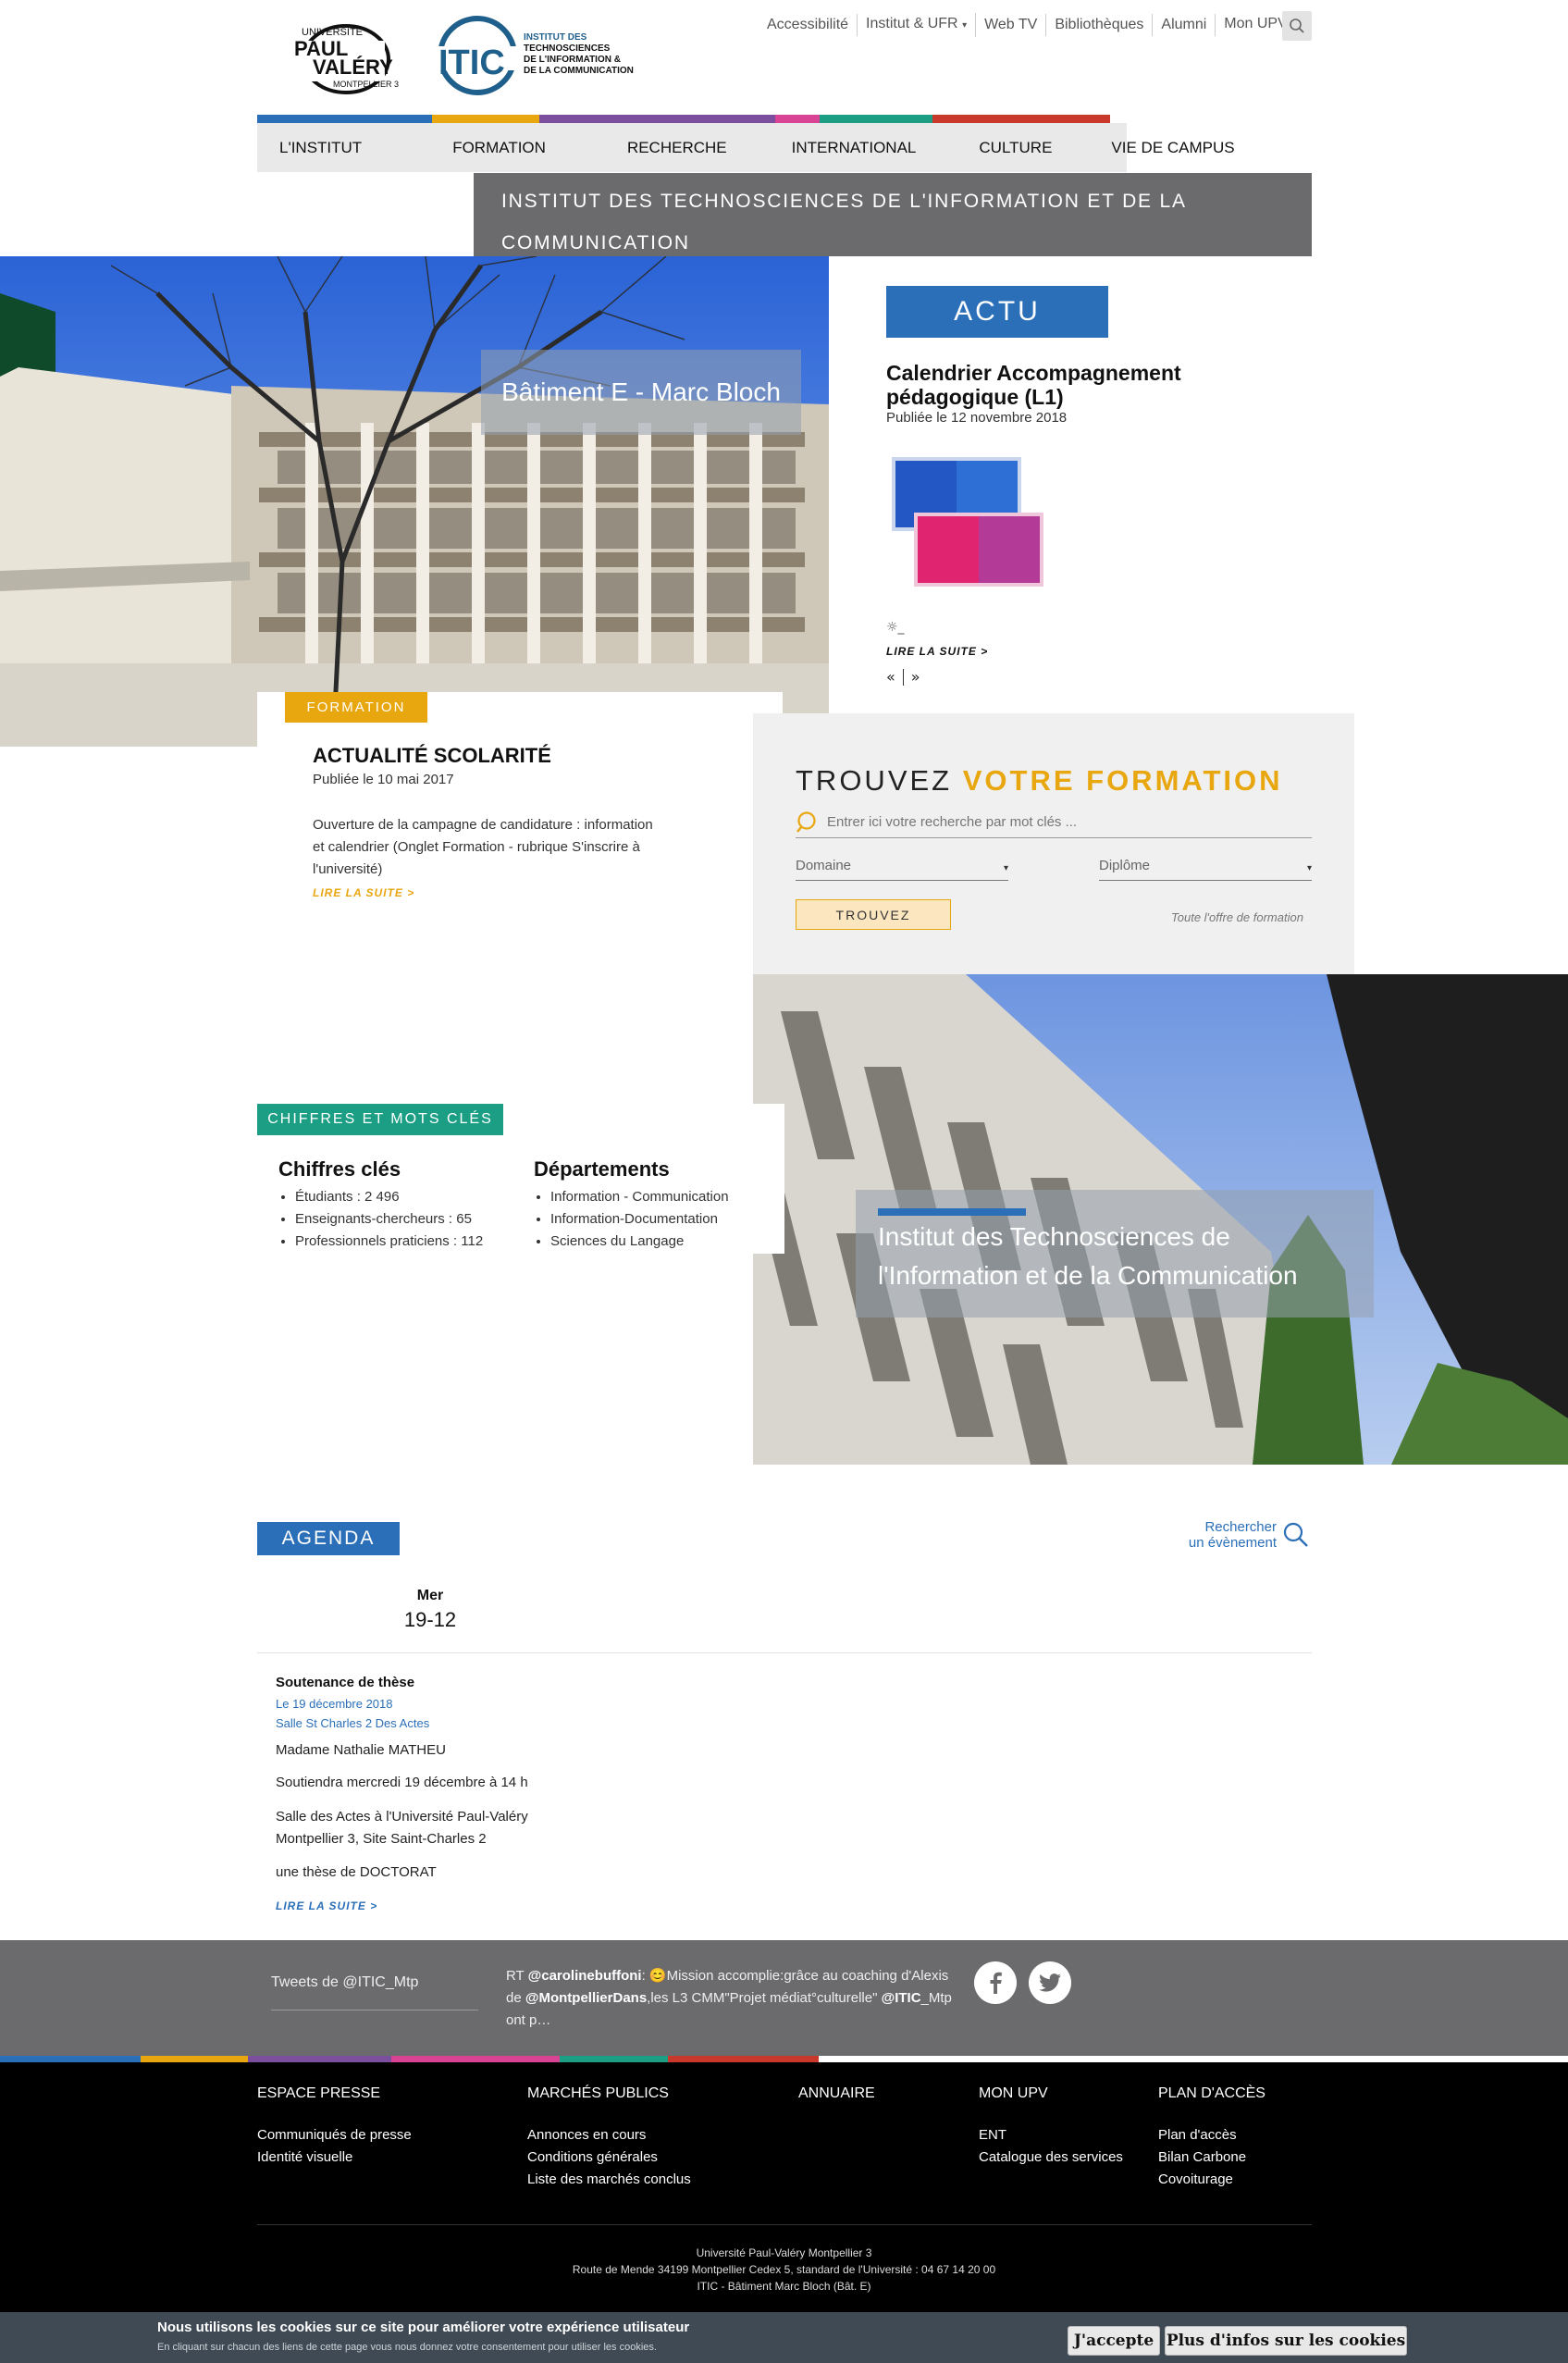  Describe the element at coordinates (344, 1982) in the screenshot. I see `tweets-label: Tweets de @ITIC_Mtp` at that location.